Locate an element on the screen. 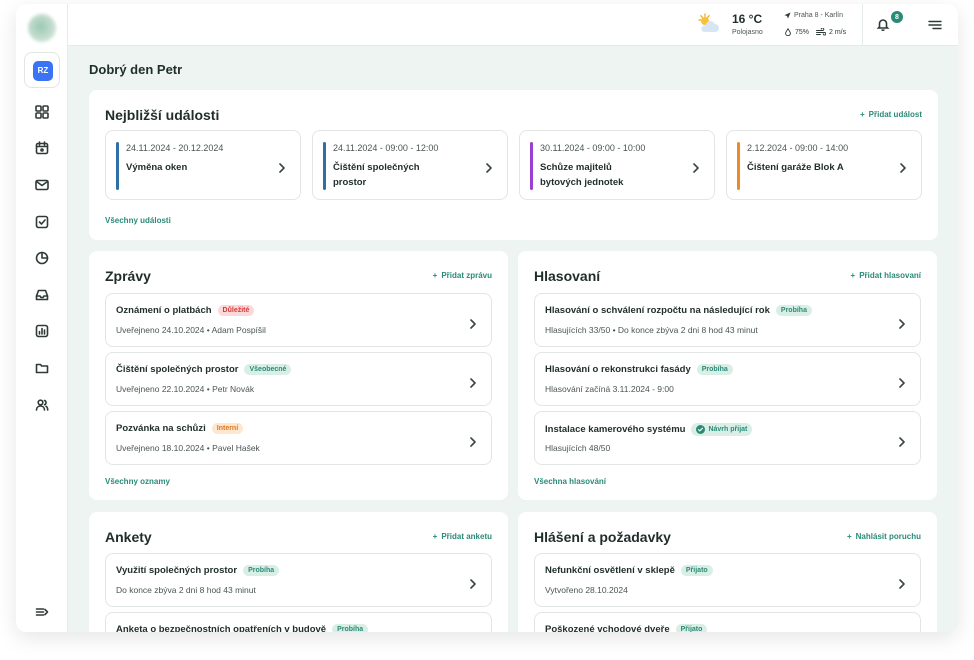 The width and height of the screenshot is (974, 660). location-text: Praha 8 - Karlín is located at coordinates (819, 15).